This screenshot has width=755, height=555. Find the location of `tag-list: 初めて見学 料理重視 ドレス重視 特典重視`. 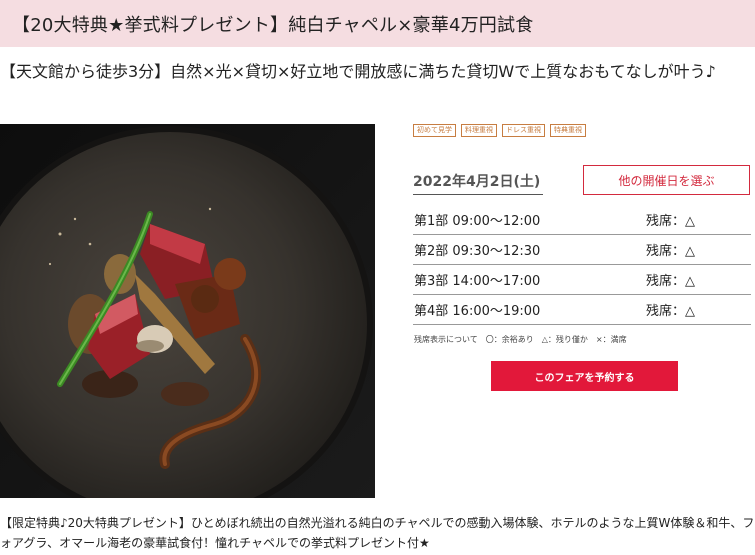

tag-list: 初めて見学 料理重視 ドレス重視 特典重視 is located at coordinates (499, 130).